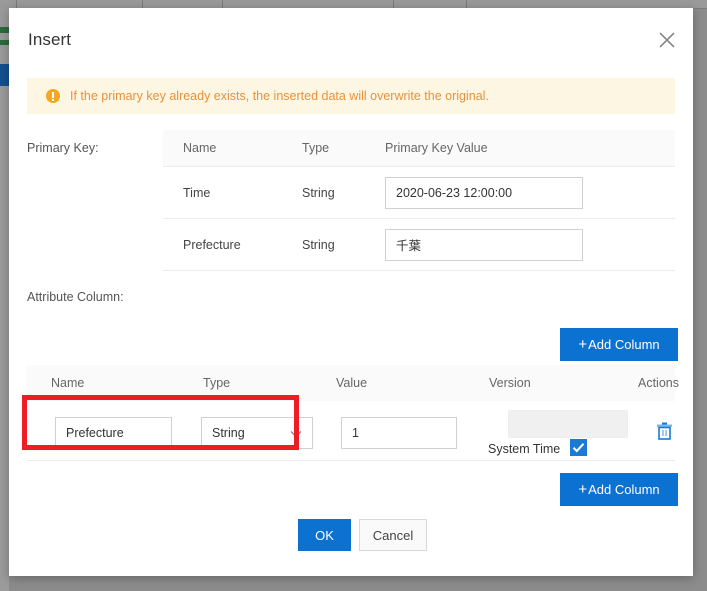  I want to click on attribute-version-input, so click(568, 424).